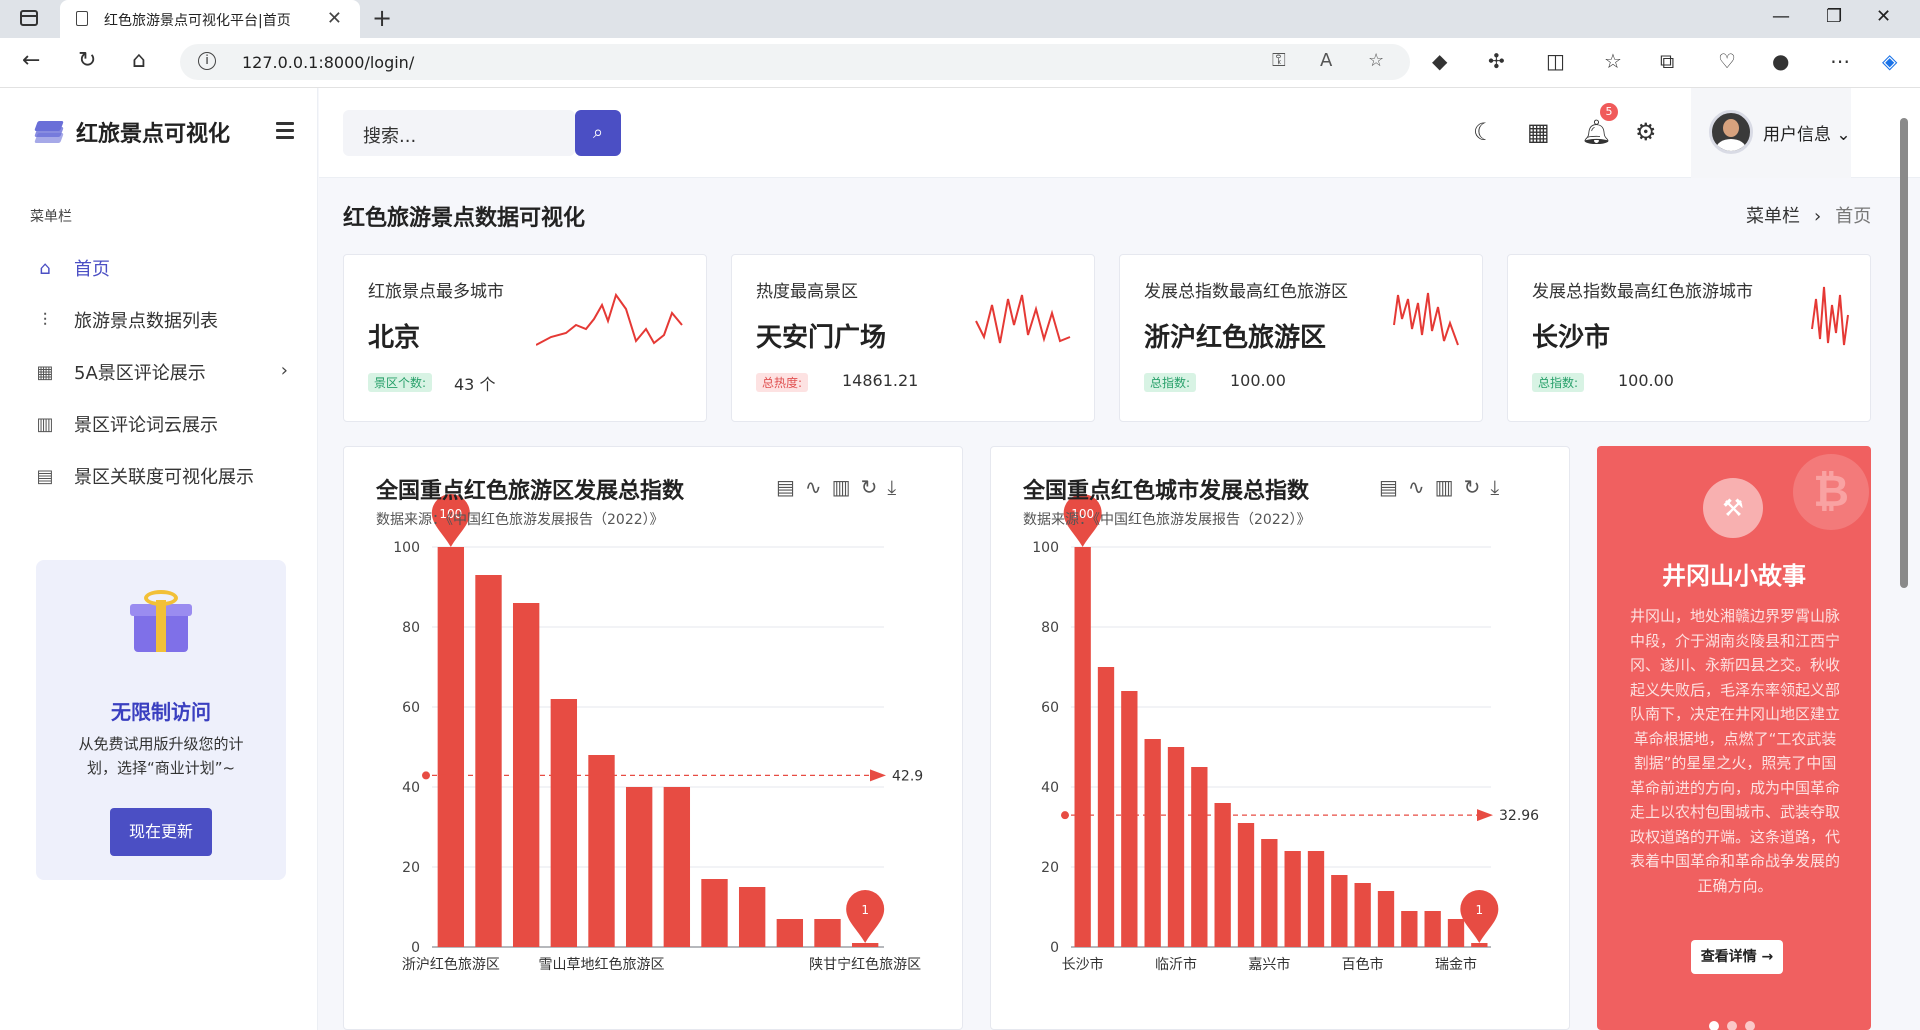 The width and height of the screenshot is (1920, 1030). Describe the element at coordinates (45, 424) in the screenshot. I see `map-icon: ▥` at that location.